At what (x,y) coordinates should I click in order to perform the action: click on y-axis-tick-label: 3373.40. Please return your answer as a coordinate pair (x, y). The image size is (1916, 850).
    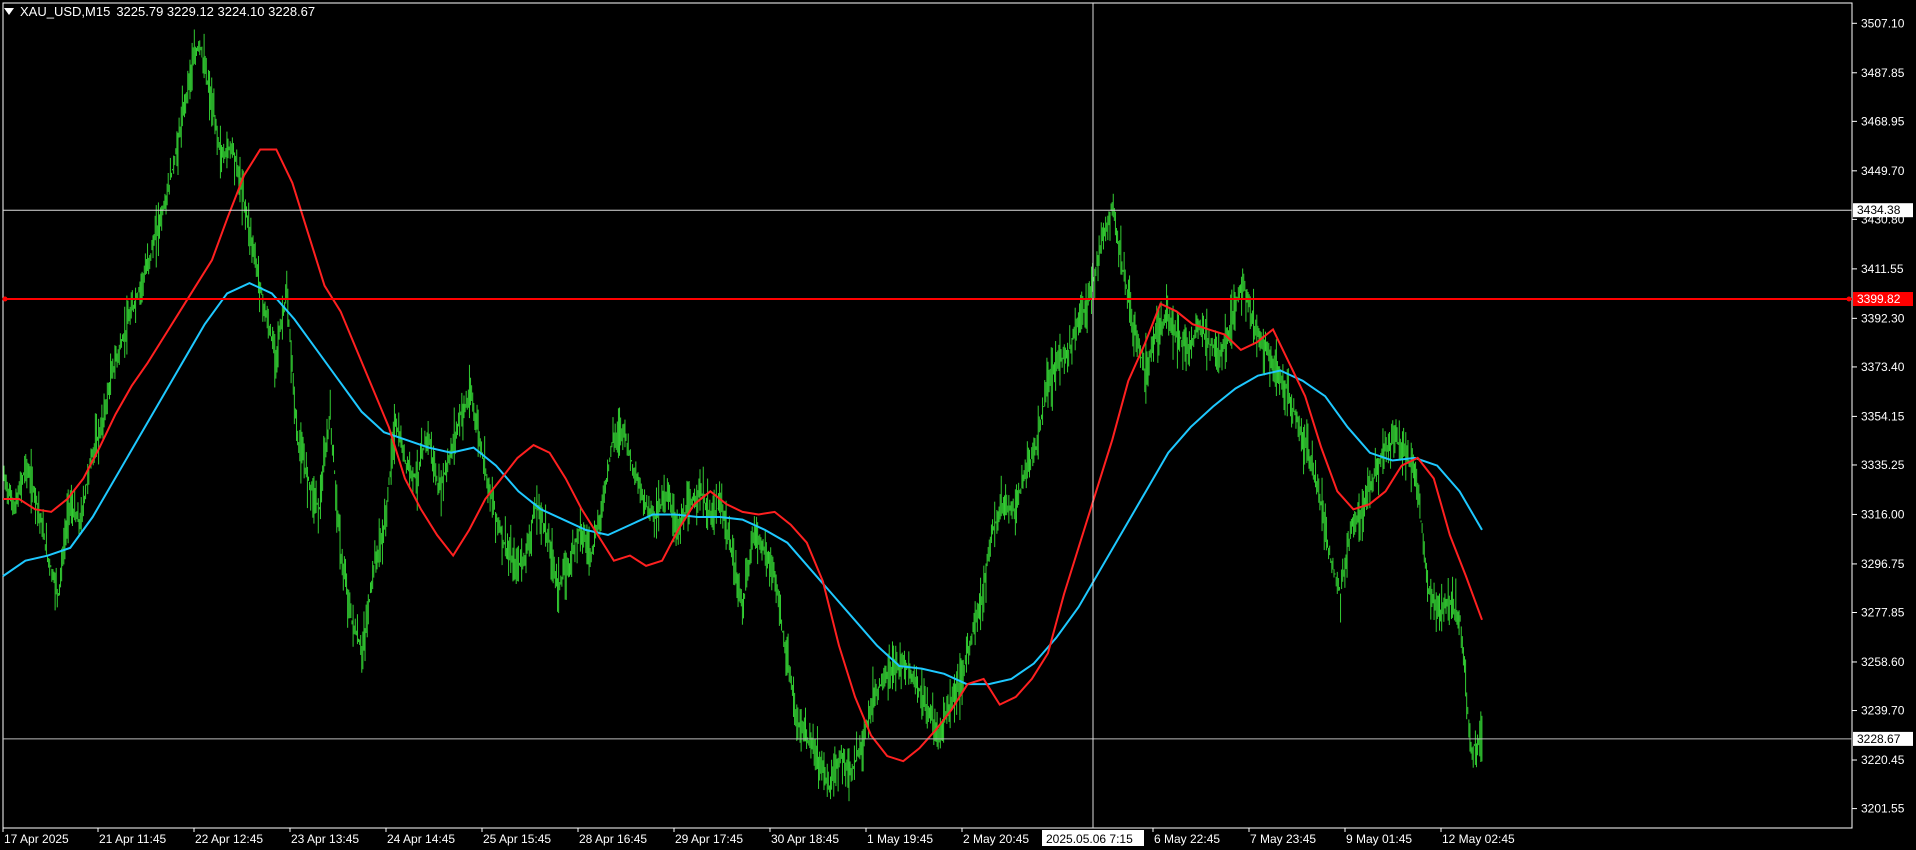
    Looking at the image, I should click on (1883, 367).